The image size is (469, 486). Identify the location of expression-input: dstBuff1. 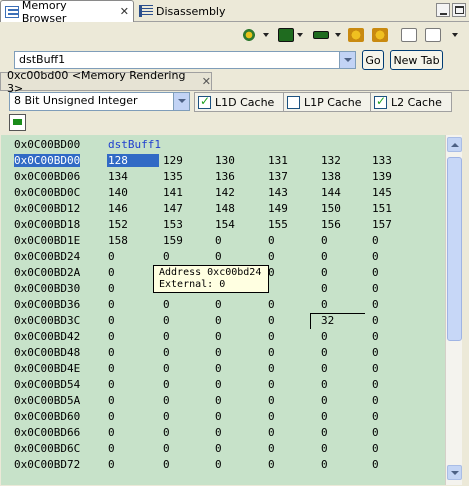
(185, 60).